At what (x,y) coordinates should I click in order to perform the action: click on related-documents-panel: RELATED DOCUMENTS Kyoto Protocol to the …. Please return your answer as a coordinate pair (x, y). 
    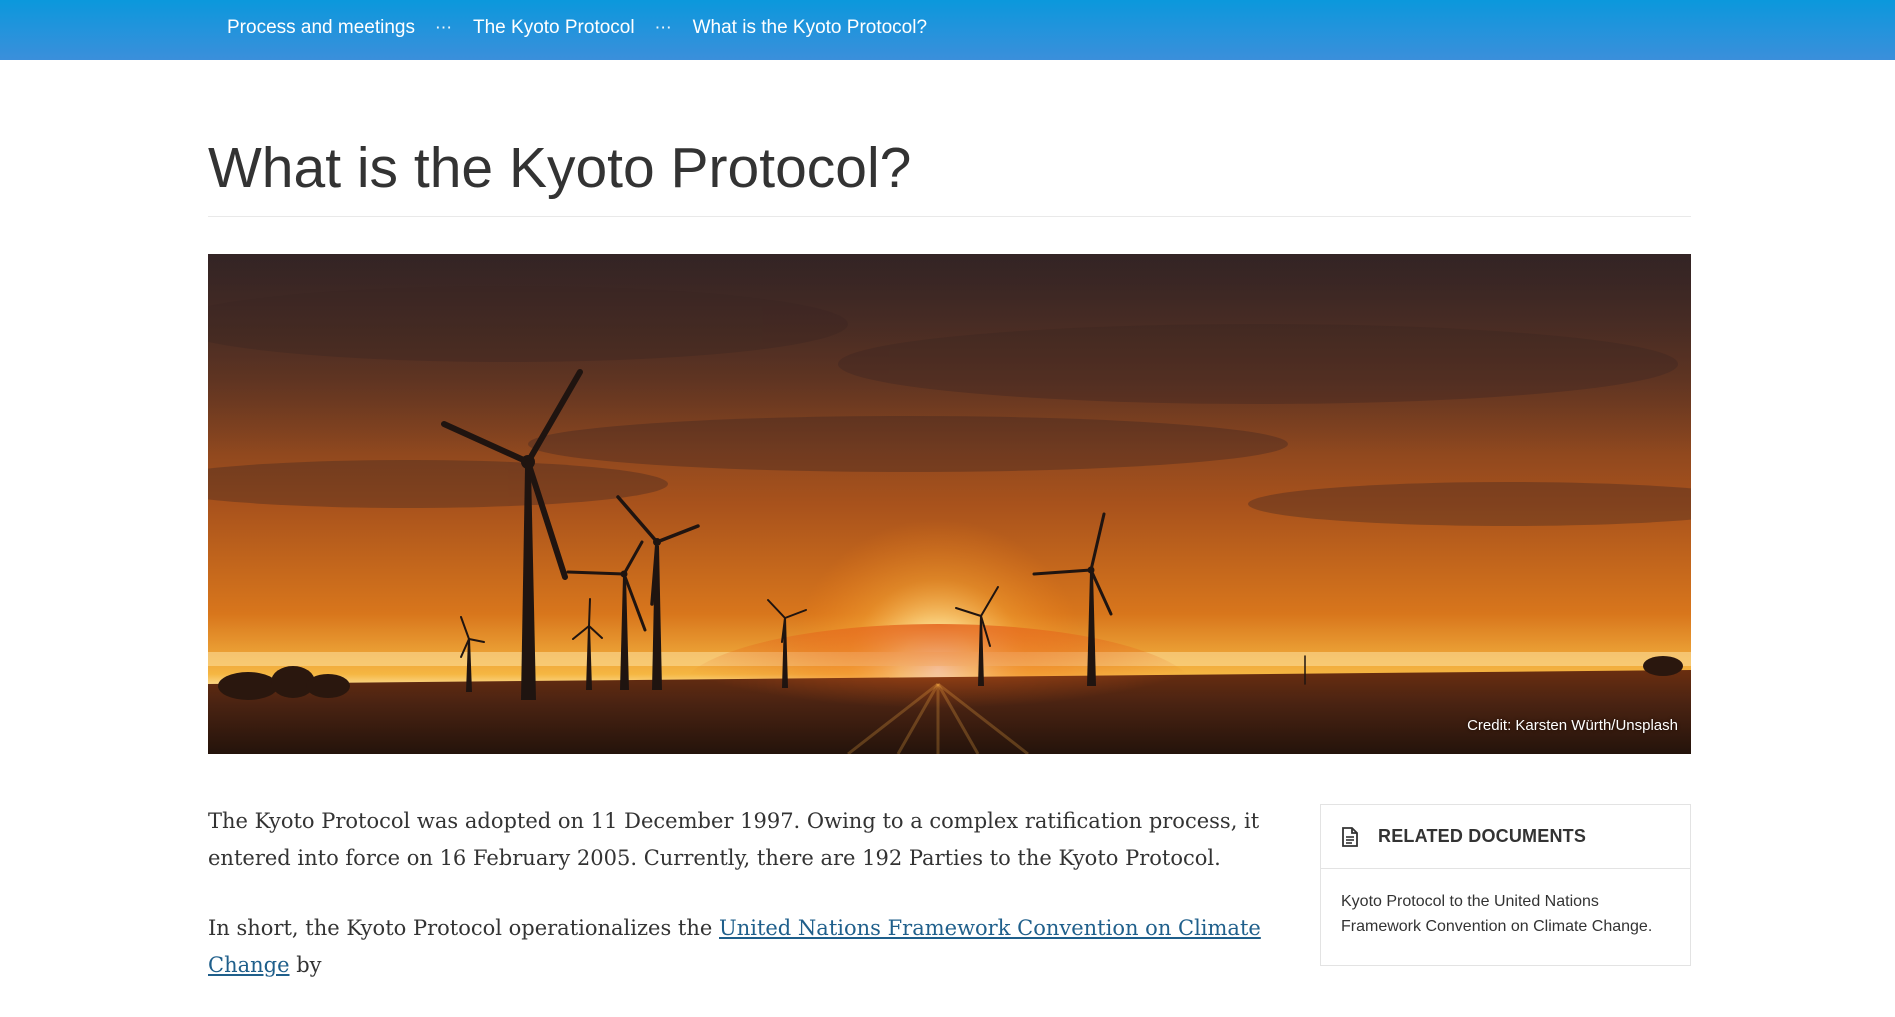
    Looking at the image, I should click on (1505, 885).